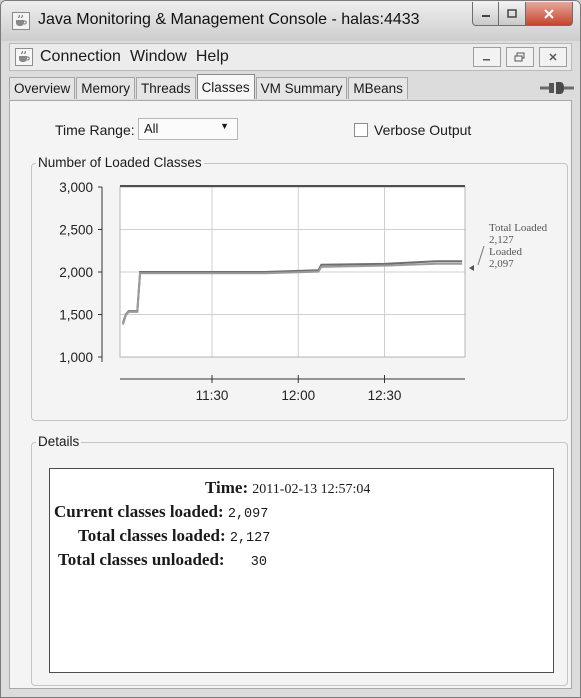  I want to click on y-tick-label: 2,000, so click(76, 272).